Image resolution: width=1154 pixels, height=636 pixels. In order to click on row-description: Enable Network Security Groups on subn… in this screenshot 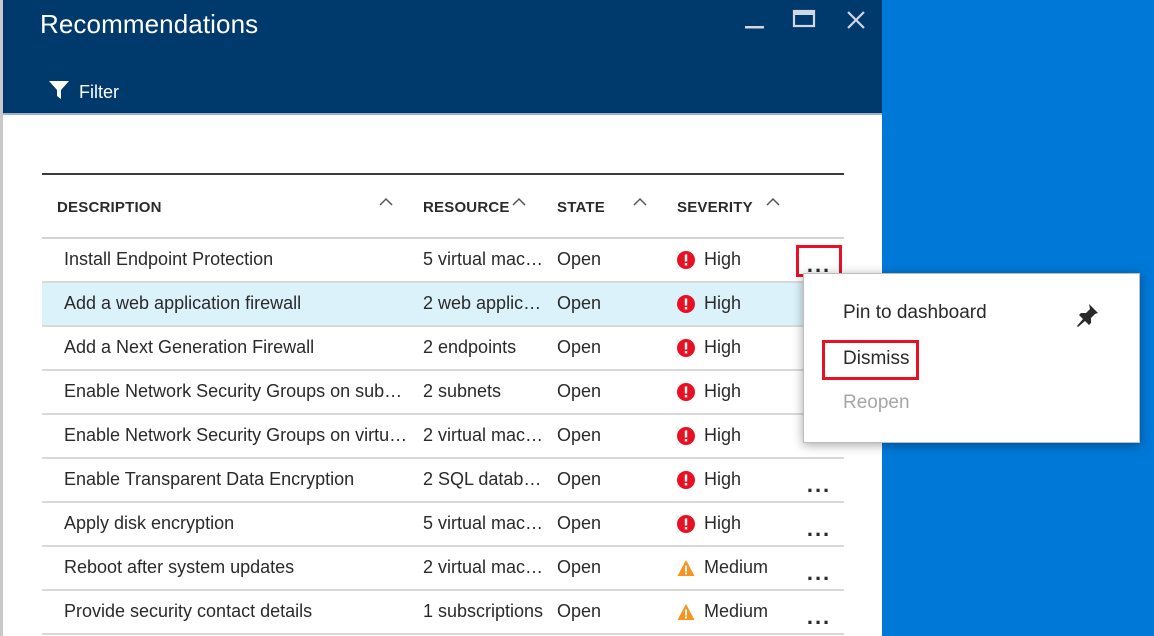, I will do `click(237, 391)`.